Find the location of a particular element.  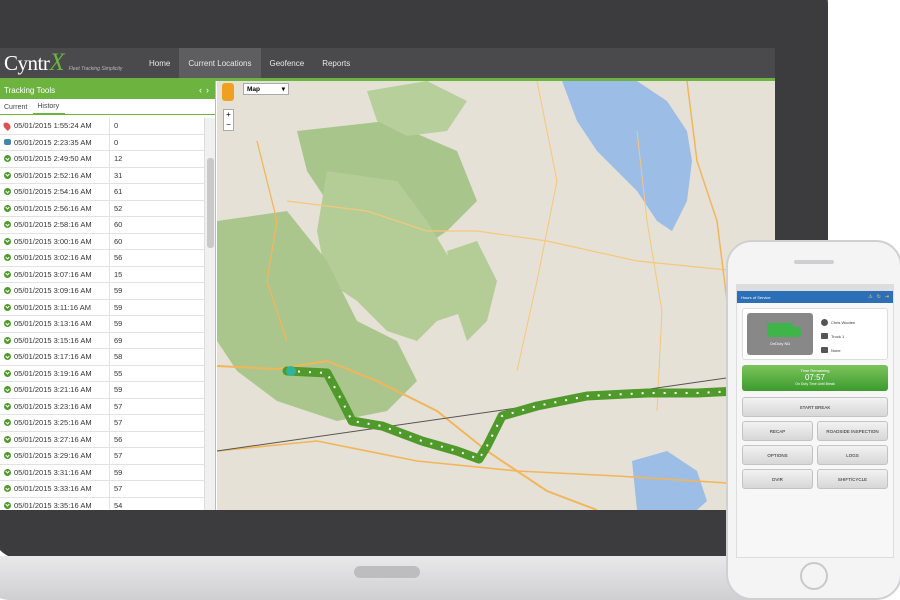

row-timestamp: 05/01/2015 3:33:16 AM is located at coordinates (62, 489).